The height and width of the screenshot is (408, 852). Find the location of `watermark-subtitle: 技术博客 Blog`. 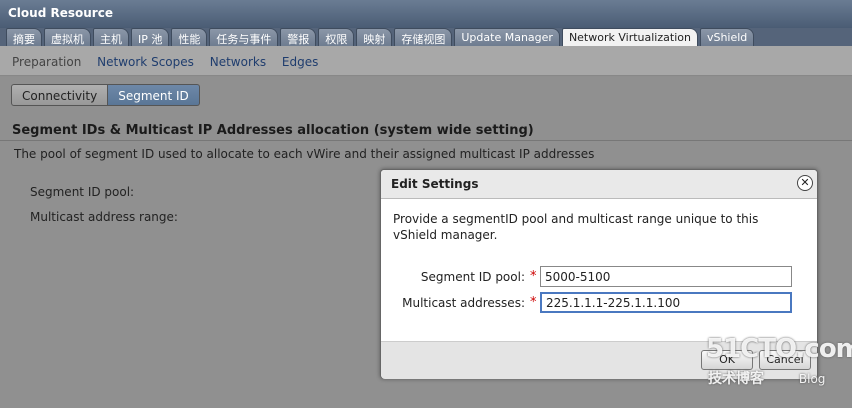

watermark-subtitle: 技术博客 Blog is located at coordinates (767, 379).